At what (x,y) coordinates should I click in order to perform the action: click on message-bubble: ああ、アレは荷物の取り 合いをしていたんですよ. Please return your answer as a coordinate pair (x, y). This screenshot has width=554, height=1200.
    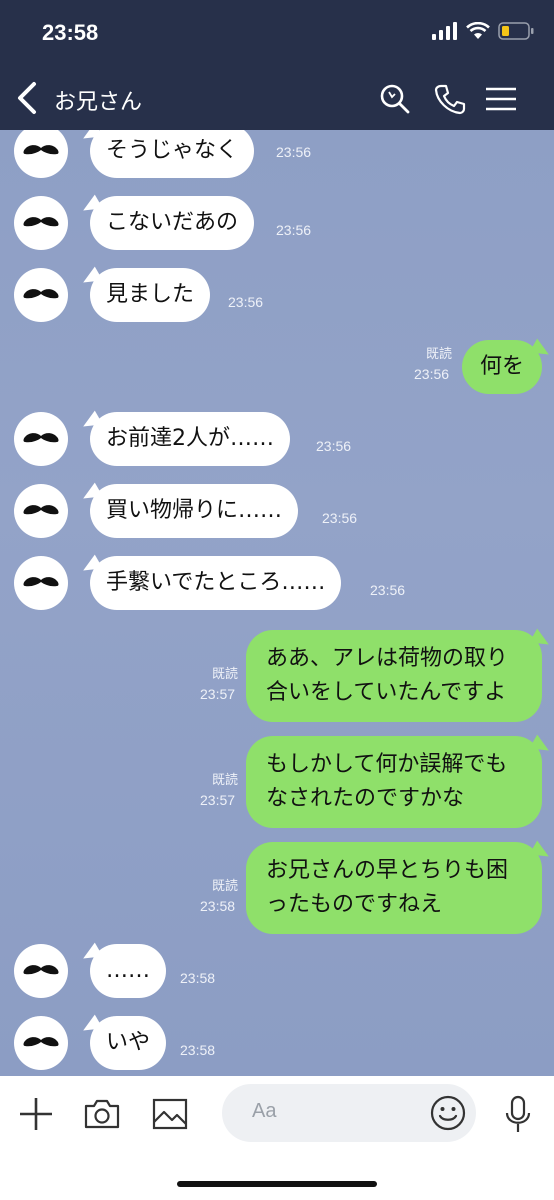
    Looking at the image, I should click on (394, 676).